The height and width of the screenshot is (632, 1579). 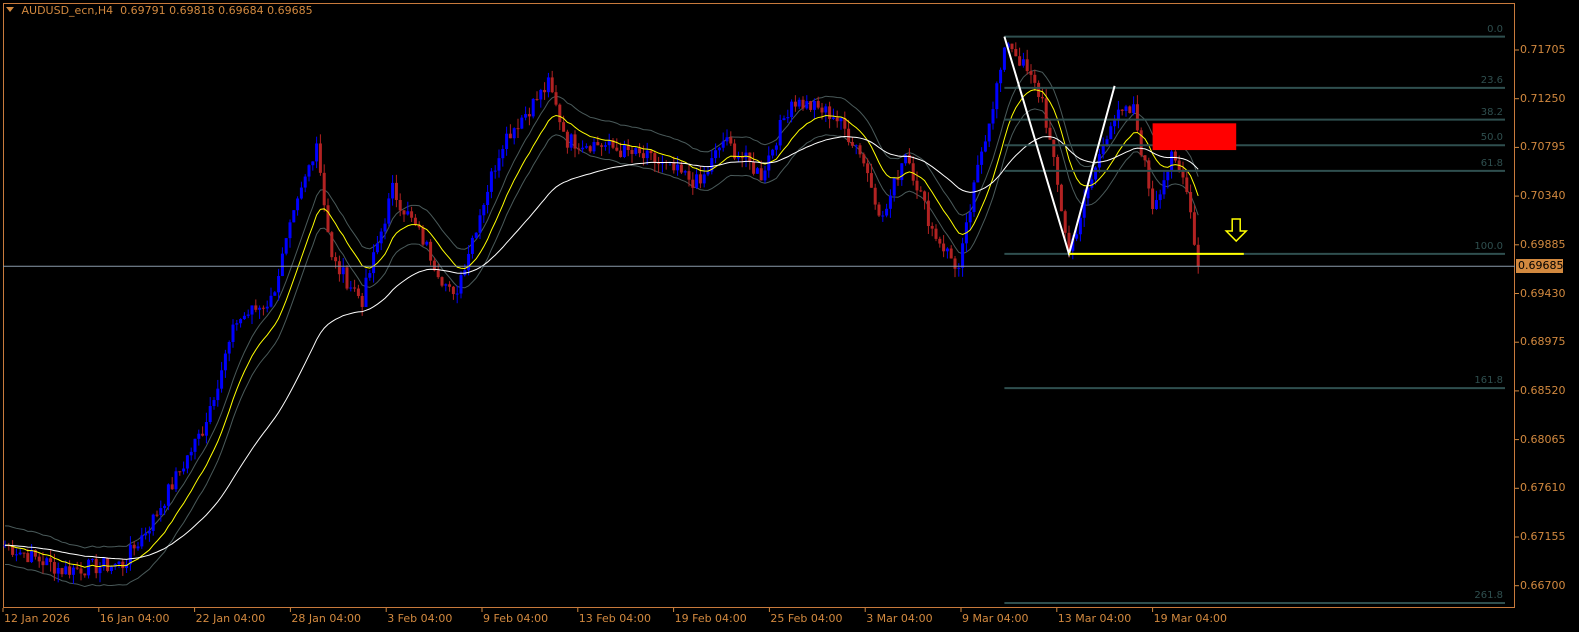 What do you see at coordinates (230, 618) in the screenshot?
I see `time-axis-label: 22 Jan 04:00` at bounding box center [230, 618].